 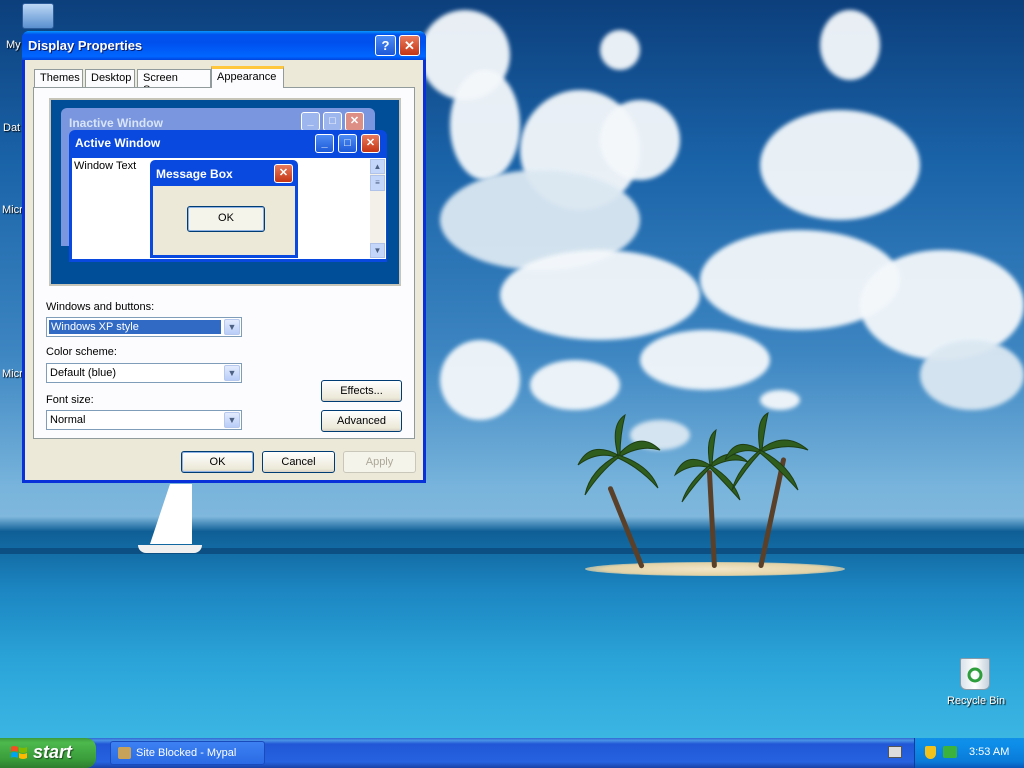 What do you see at coordinates (58, 78) in the screenshot?
I see `tab-themes: Themes` at bounding box center [58, 78].